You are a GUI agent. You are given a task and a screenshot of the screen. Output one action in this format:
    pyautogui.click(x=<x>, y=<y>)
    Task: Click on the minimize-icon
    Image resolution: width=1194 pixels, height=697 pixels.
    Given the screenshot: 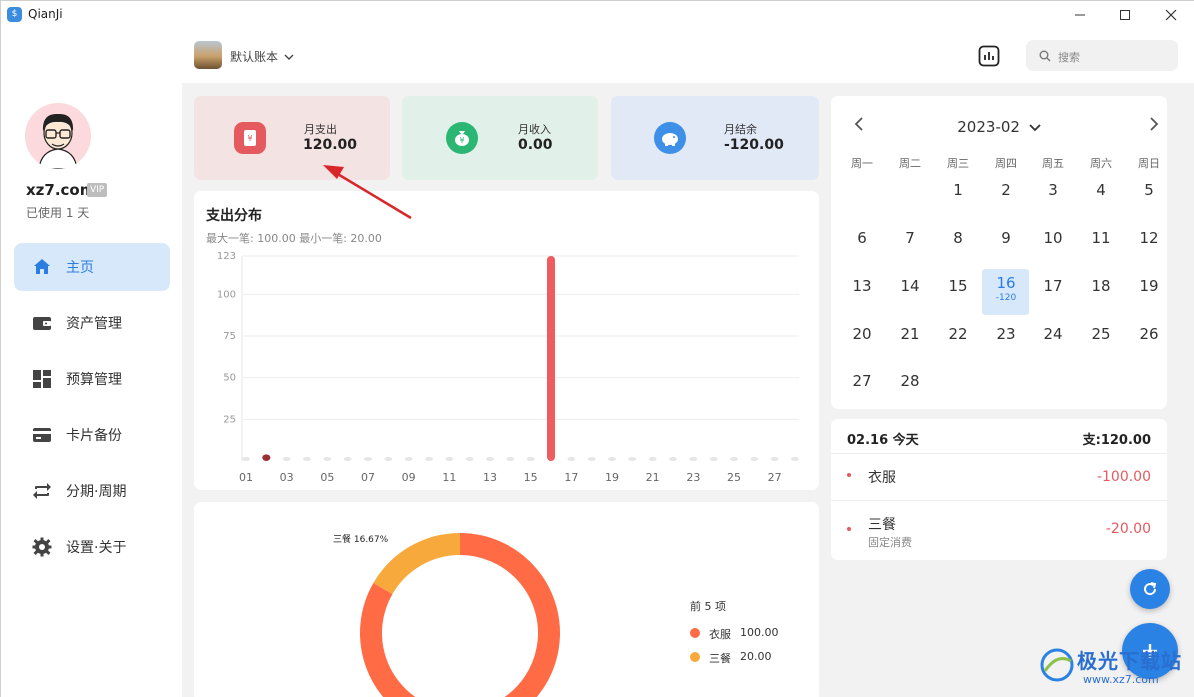 What is the action you would take?
    pyautogui.click(x=1080, y=15)
    